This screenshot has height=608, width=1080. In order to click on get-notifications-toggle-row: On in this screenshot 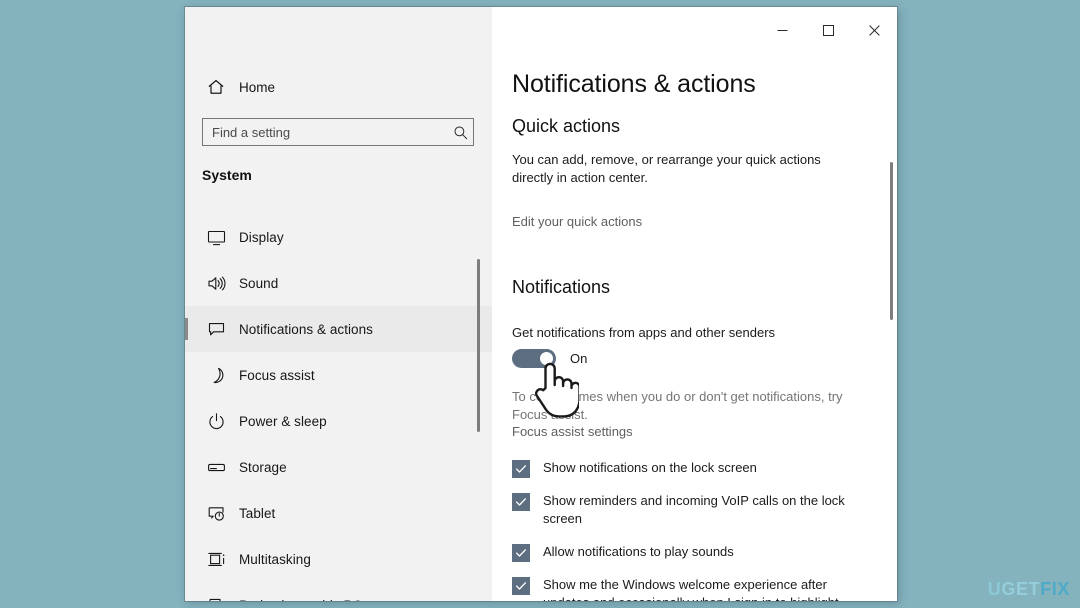, I will do `click(549, 358)`.